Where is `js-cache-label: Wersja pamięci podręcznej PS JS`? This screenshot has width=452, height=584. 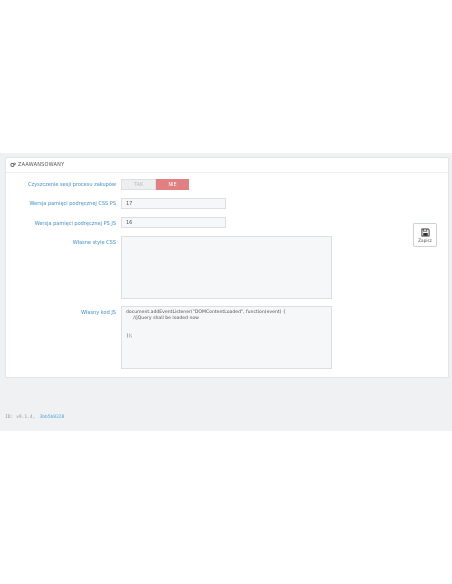
js-cache-label: Wersja pamięci podręcznej PS JS is located at coordinates (75, 224).